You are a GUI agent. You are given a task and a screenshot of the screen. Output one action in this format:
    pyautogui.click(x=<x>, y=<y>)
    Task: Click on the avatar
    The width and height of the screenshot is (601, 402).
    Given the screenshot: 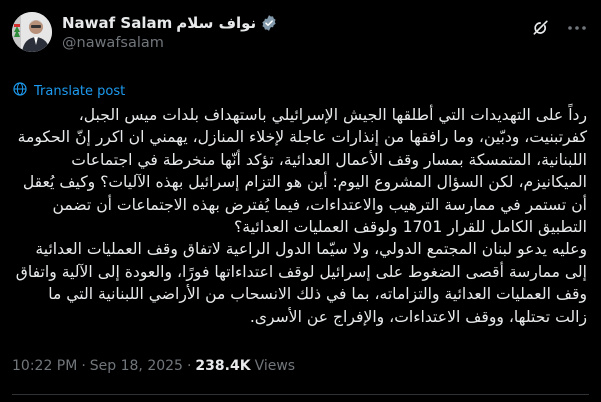 What is the action you would take?
    pyautogui.click(x=32, y=32)
    